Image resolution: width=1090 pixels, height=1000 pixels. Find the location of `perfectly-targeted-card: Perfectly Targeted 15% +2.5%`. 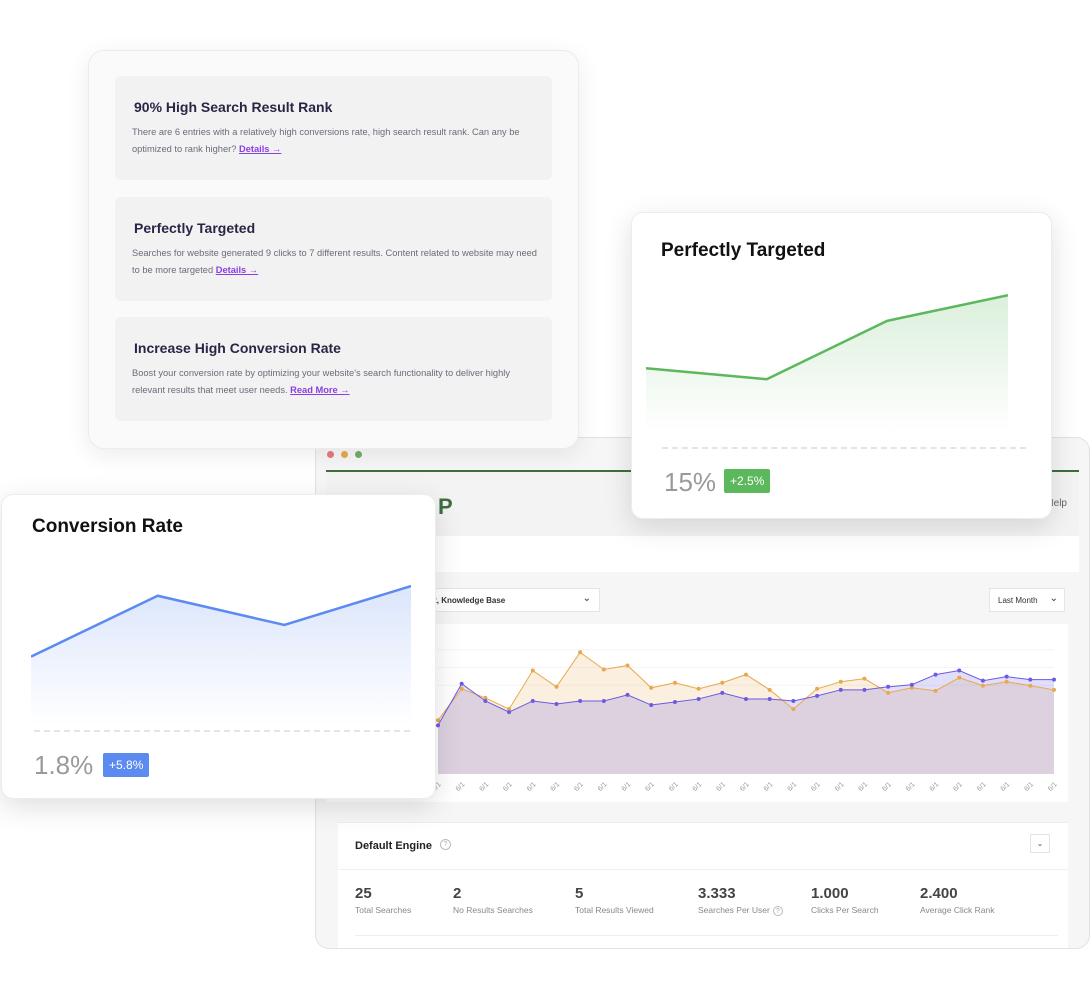

perfectly-targeted-card: Perfectly Targeted 15% +2.5% is located at coordinates (841, 365).